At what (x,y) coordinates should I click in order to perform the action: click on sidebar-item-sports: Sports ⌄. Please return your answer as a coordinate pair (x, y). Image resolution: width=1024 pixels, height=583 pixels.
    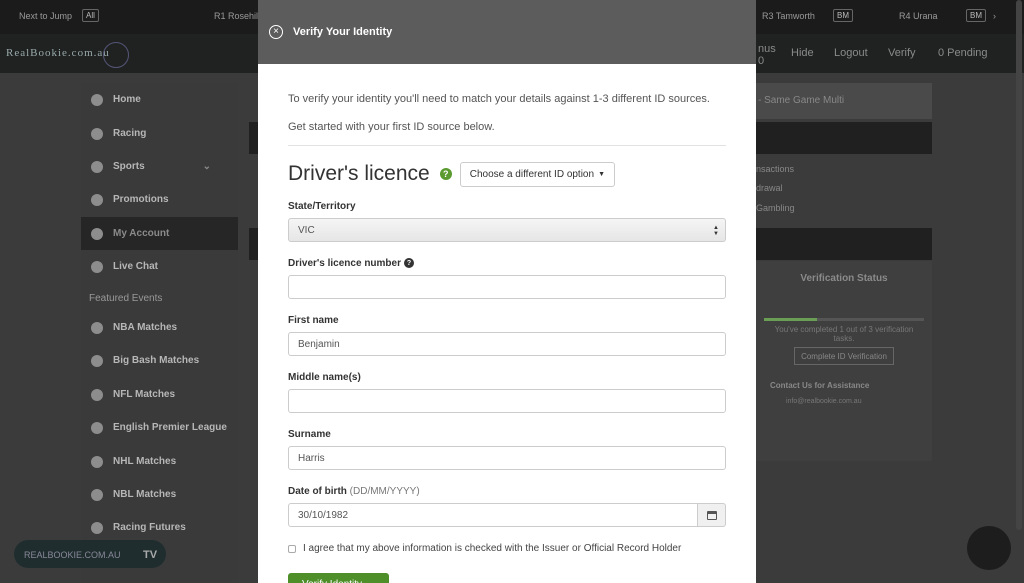
    Looking at the image, I should click on (159, 166).